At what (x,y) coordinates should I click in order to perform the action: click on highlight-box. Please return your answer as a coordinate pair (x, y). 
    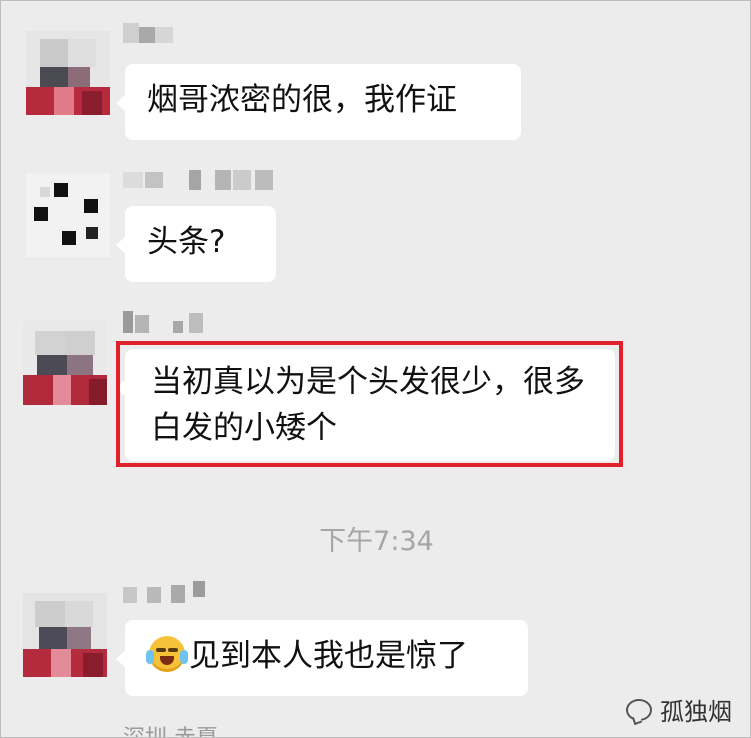
    Looking at the image, I should click on (369, 404).